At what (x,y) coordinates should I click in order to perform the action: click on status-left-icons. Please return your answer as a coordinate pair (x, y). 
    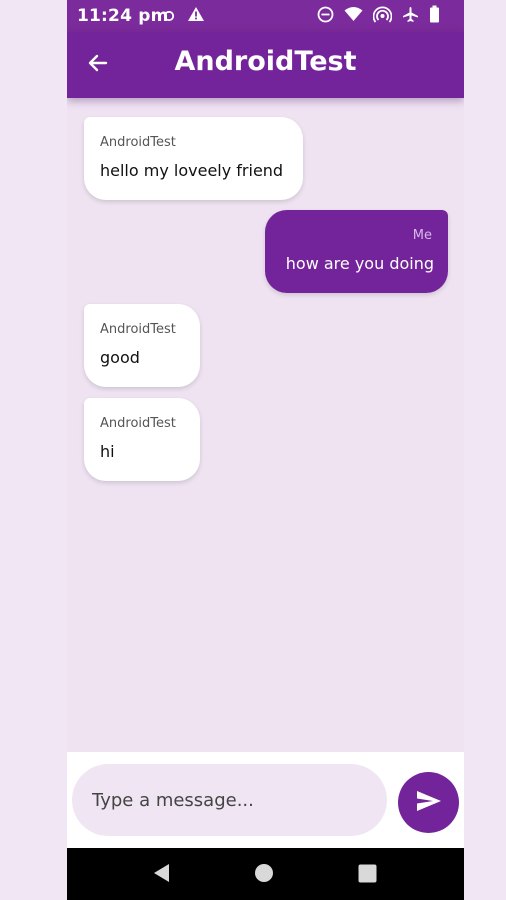
    Looking at the image, I should click on (184, 16).